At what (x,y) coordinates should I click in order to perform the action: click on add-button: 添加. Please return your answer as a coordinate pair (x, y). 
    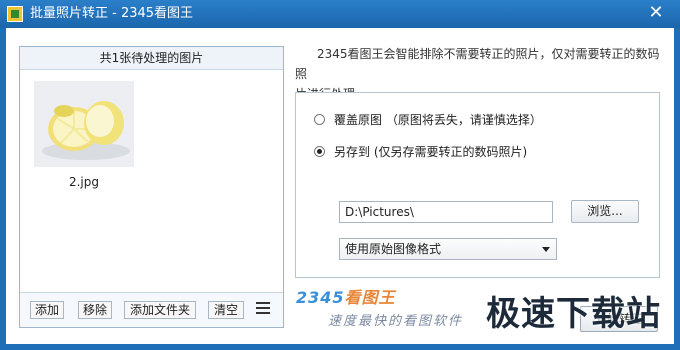
    Looking at the image, I should click on (47, 310).